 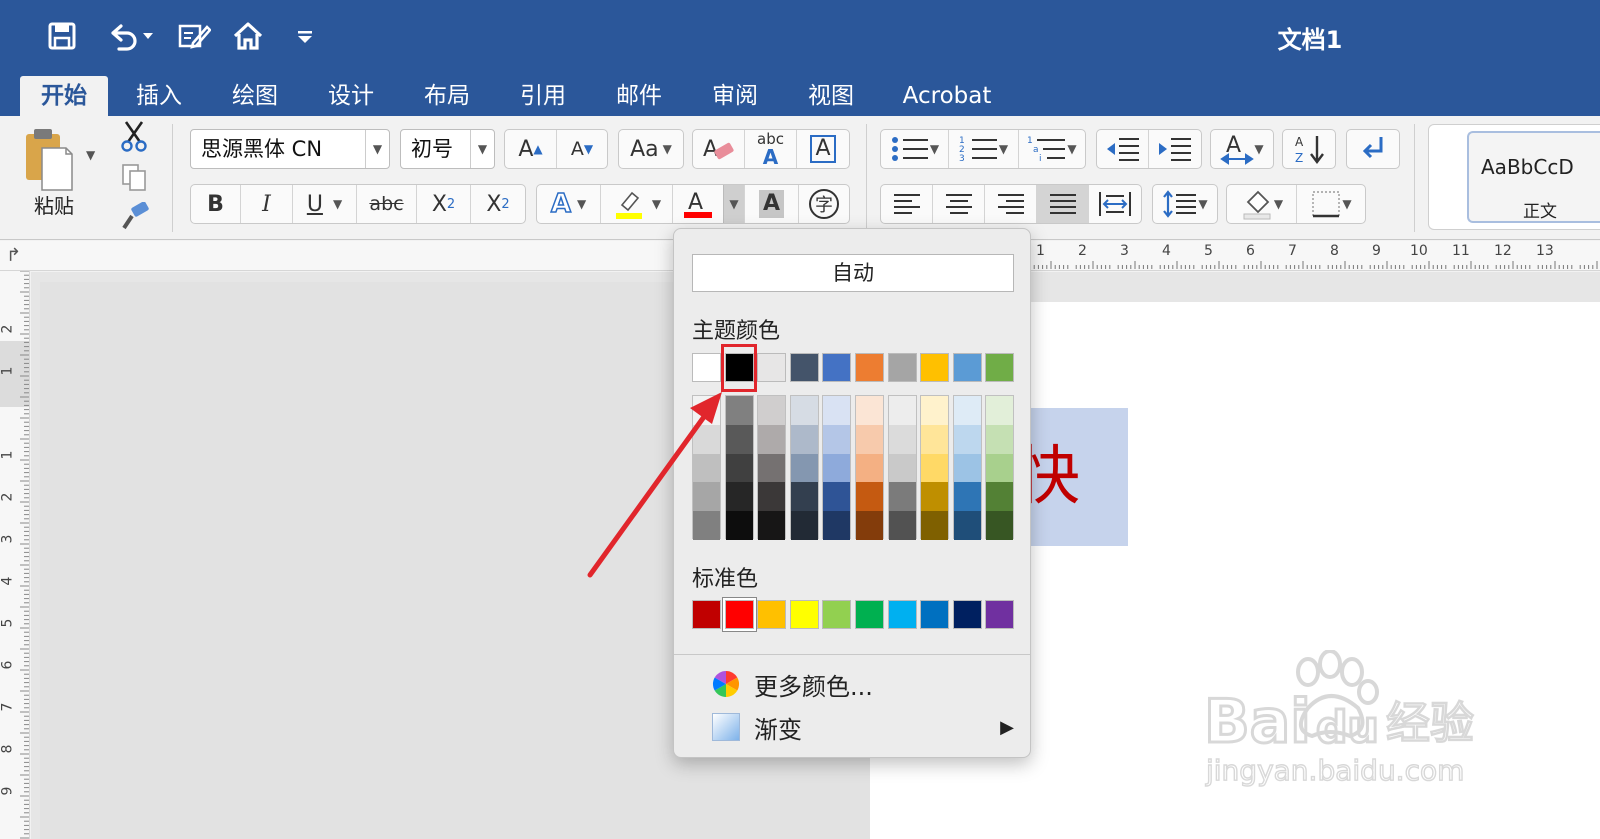 I want to click on font-color-button: A, so click(x=698, y=204).